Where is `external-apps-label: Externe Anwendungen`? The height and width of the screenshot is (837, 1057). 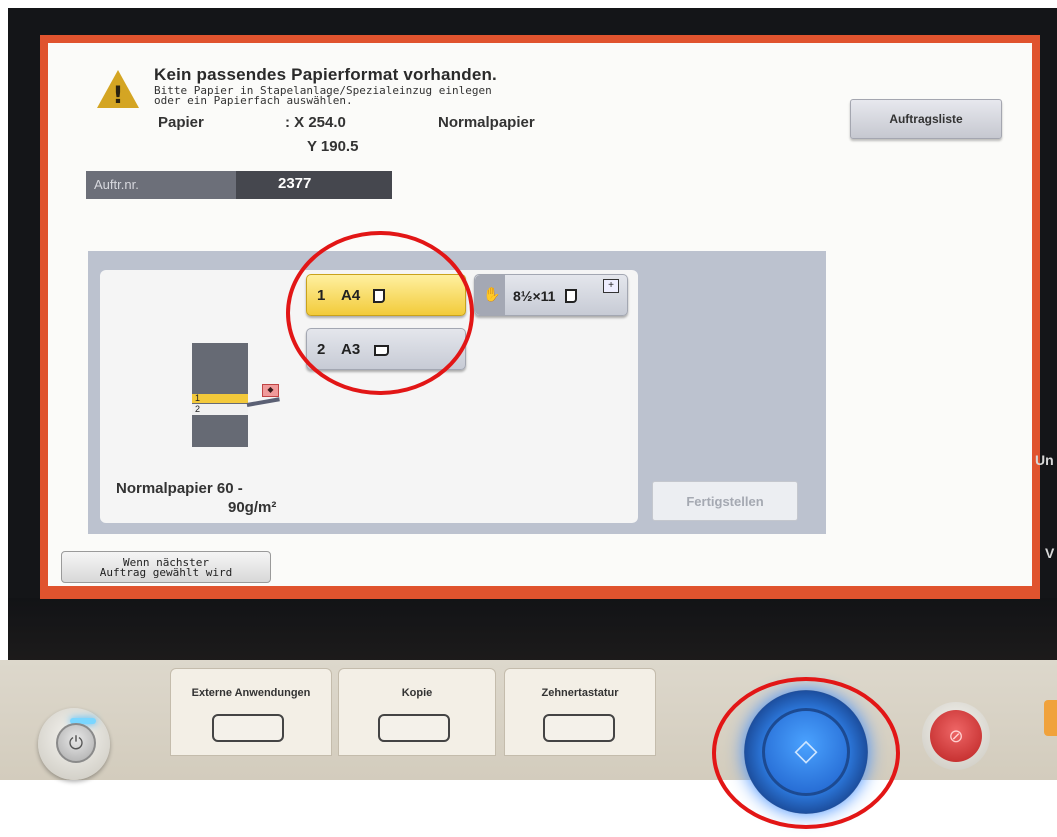
external-apps-label: Externe Anwendungen is located at coordinates (251, 693).